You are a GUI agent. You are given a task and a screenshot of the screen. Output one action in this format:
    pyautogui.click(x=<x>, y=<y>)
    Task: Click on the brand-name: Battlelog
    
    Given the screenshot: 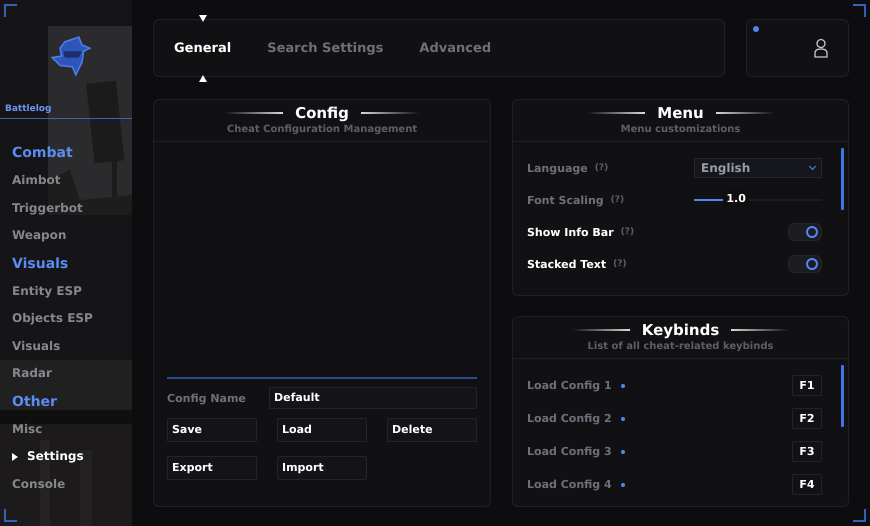 What is the action you would take?
    pyautogui.click(x=28, y=109)
    